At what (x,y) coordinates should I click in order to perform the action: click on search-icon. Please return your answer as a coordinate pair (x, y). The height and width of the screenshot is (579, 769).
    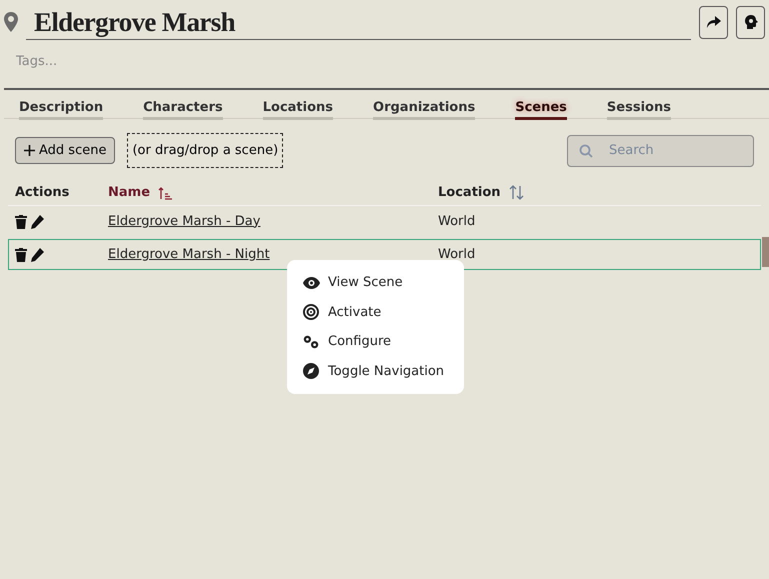
    Looking at the image, I should click on (586, 151).